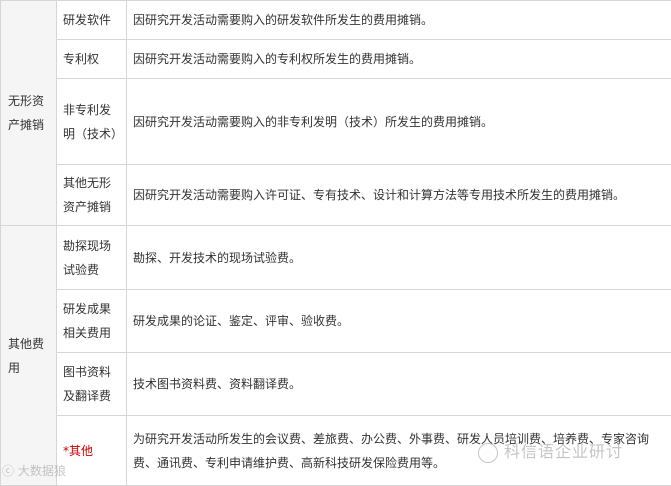  What do you see at coordinates (91, 321) in the screenshot?
I see `item-cell: 研发成果相关费用` at bounding box center [91, 321].